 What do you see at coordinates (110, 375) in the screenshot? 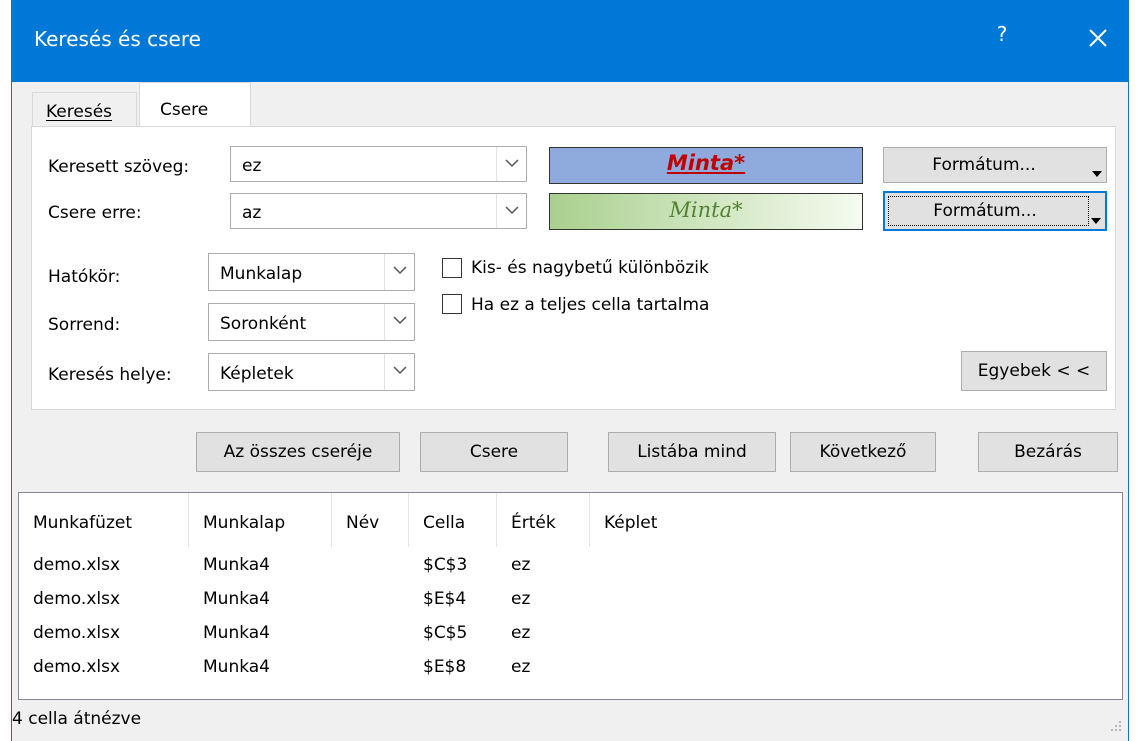
I see `look-in-label: Keresés helye:` at bounding box center [110, 375].